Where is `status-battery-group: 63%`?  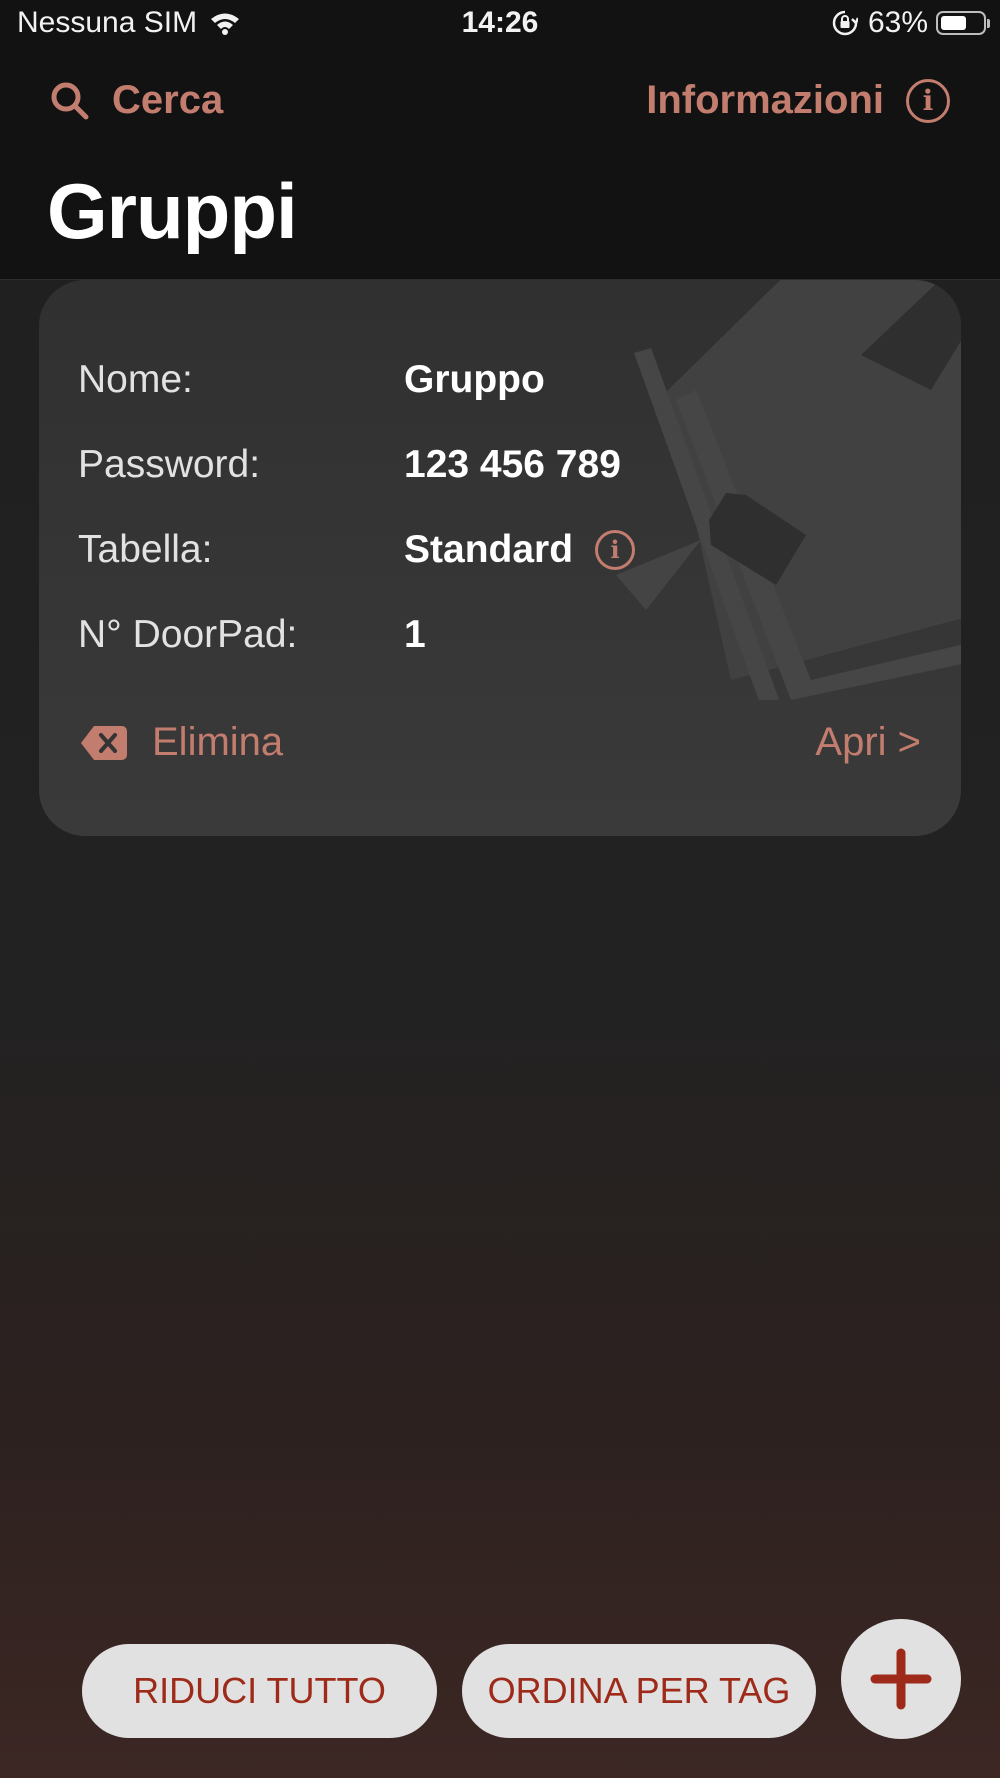 status-battery-group: 63% is located at coordinates (911, 23).